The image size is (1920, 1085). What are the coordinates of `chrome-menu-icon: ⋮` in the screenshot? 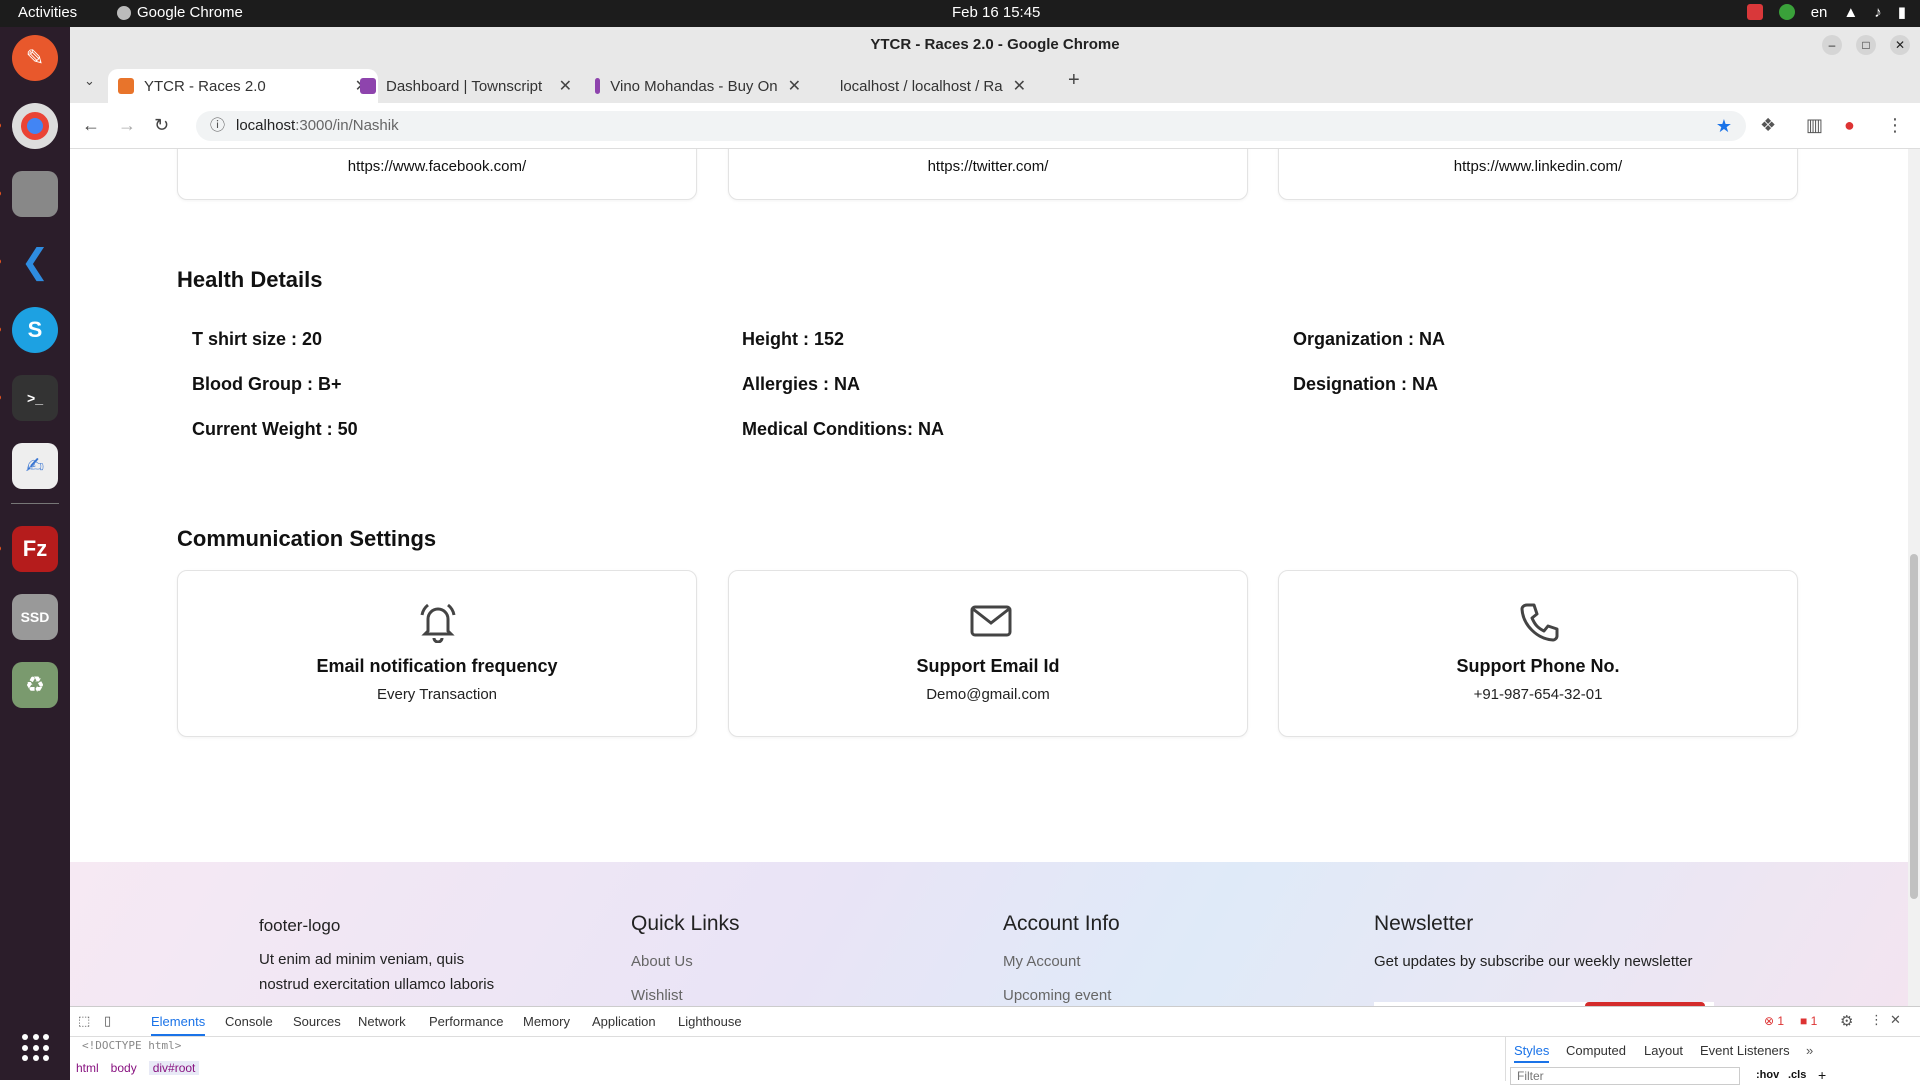 It's located at (1895, 125).